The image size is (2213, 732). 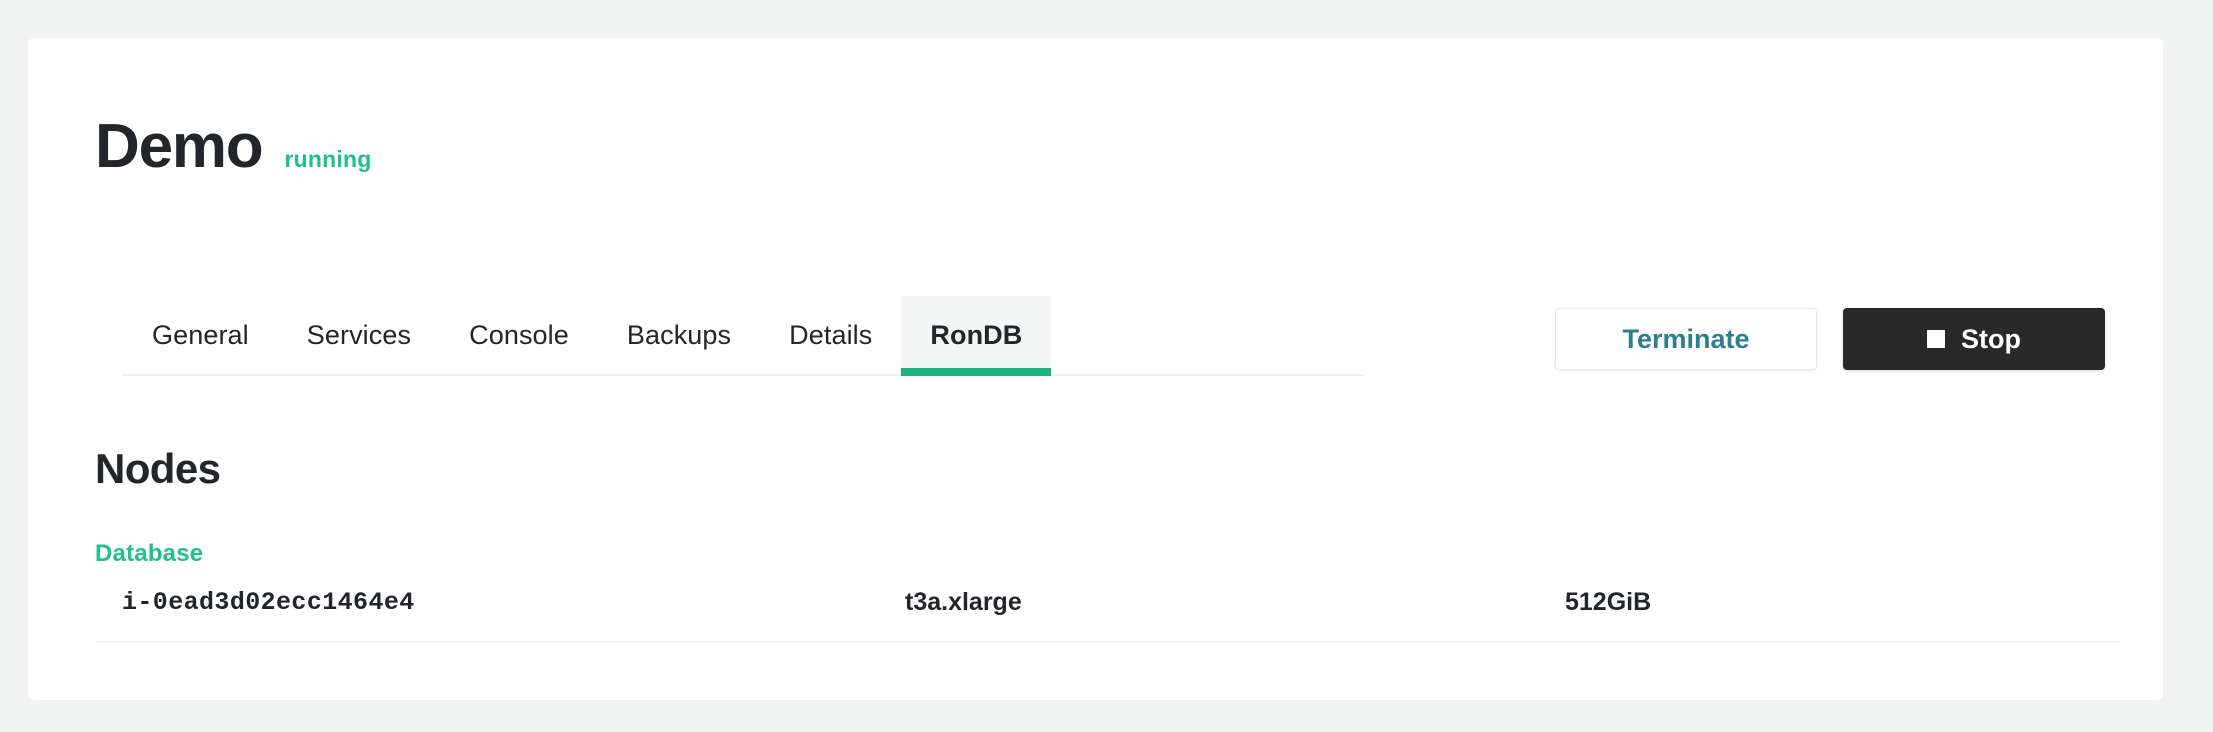 What do you see at coordinates (1936, 339) in the screenshot?
I see `square-stop-icon` at bounding box center [1936, 339].